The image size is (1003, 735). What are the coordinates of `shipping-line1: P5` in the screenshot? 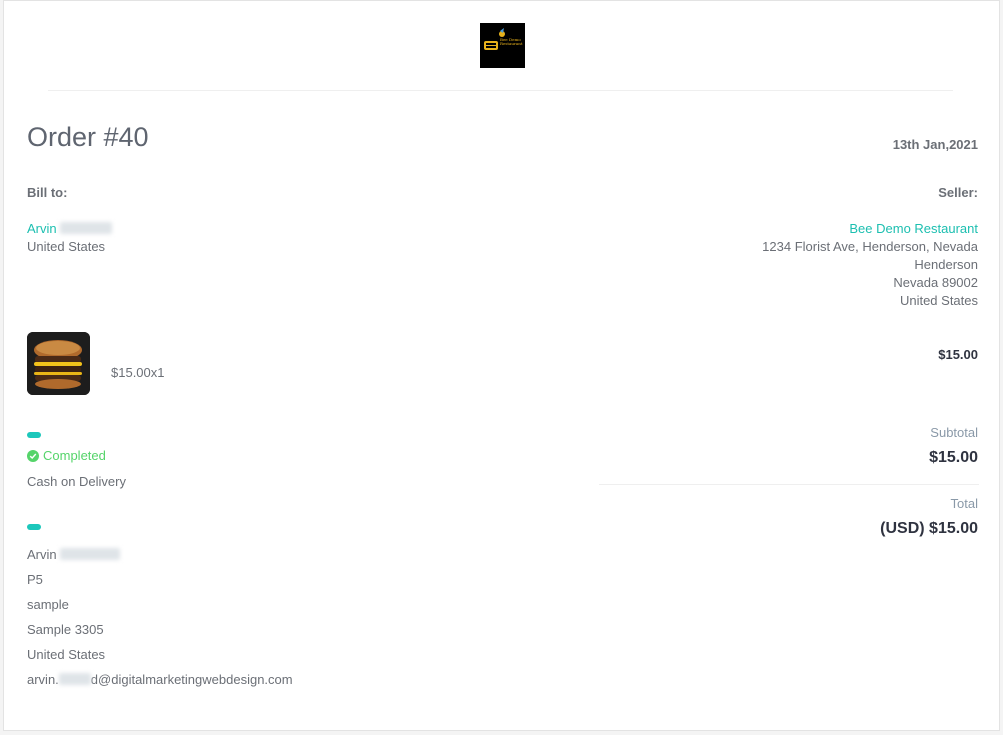 It's located at (35, 579).